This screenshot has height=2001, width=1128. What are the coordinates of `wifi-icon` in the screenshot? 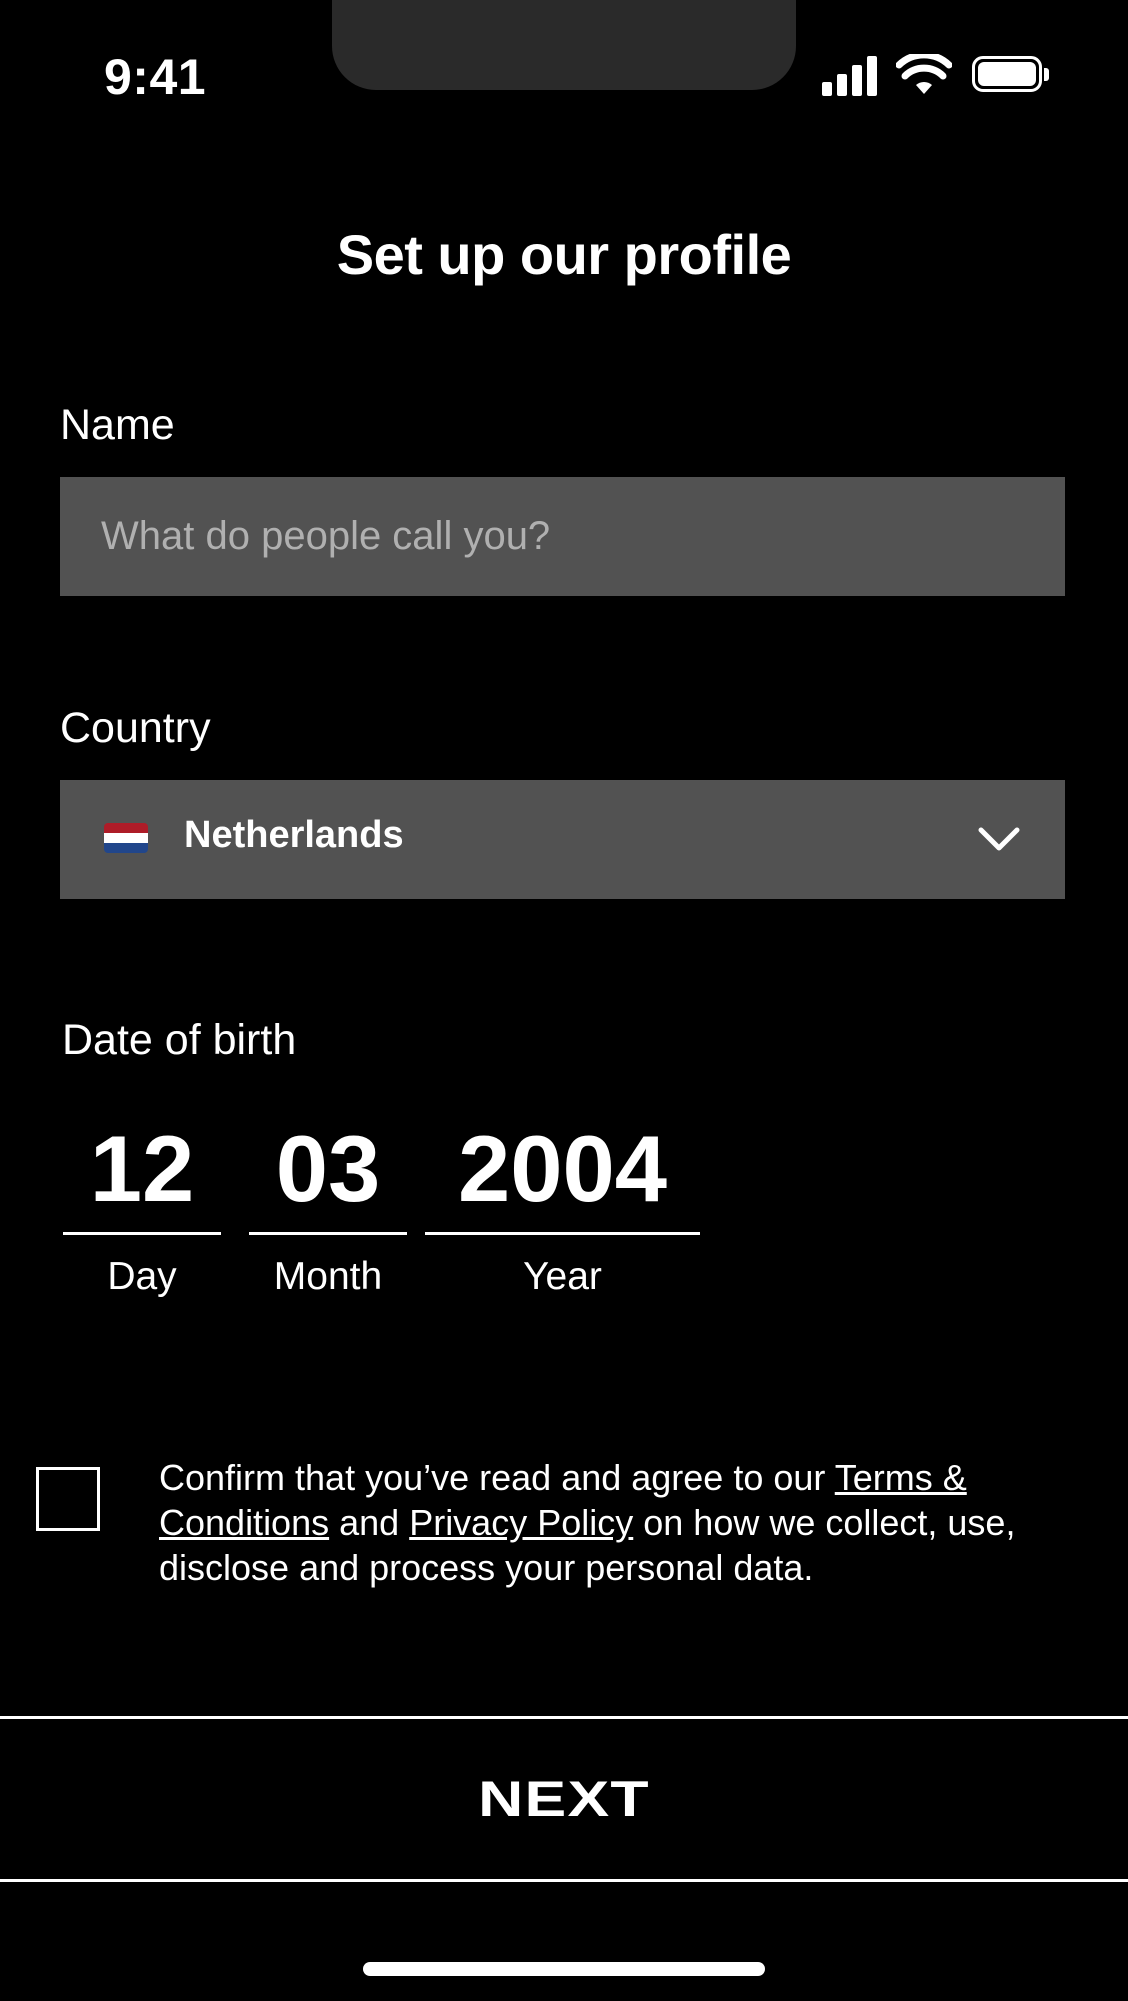 It's located at (924, 74).